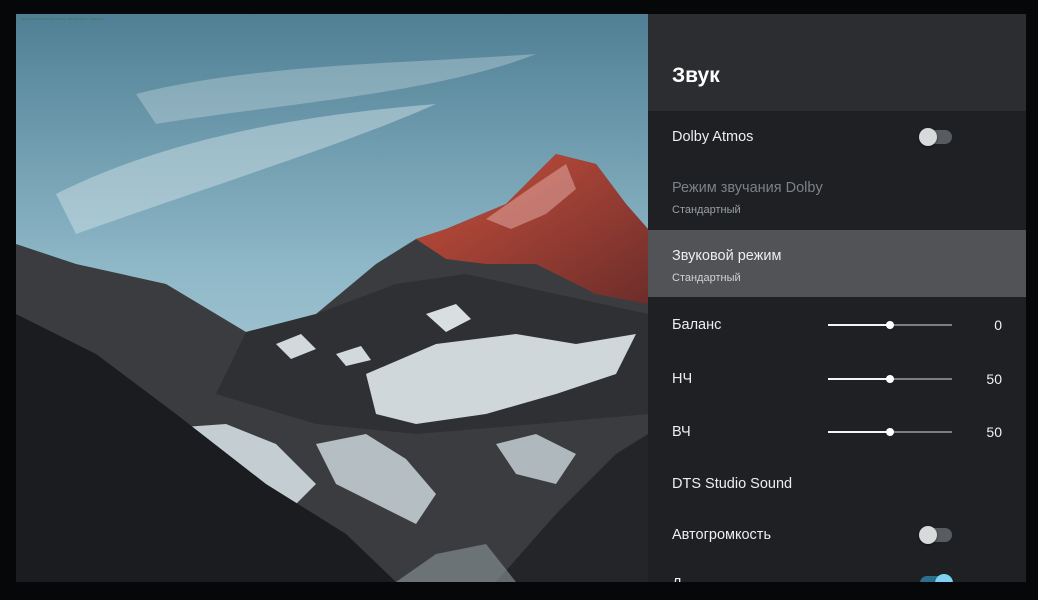  I want to click on menu-item-label: Д, so click(677, 579).